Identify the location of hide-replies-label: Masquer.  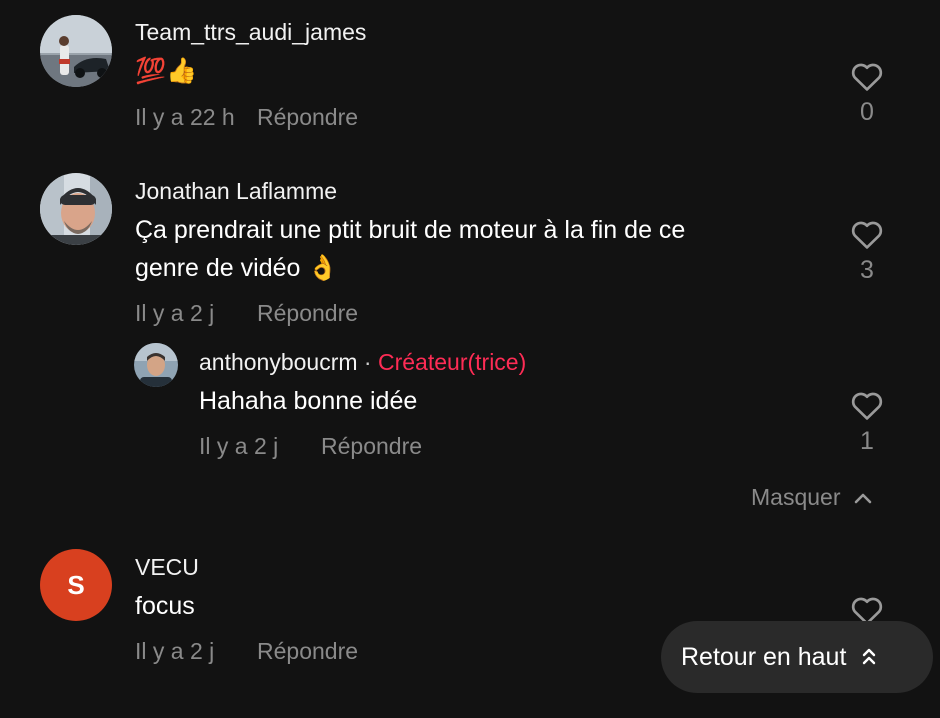
(796, 497).